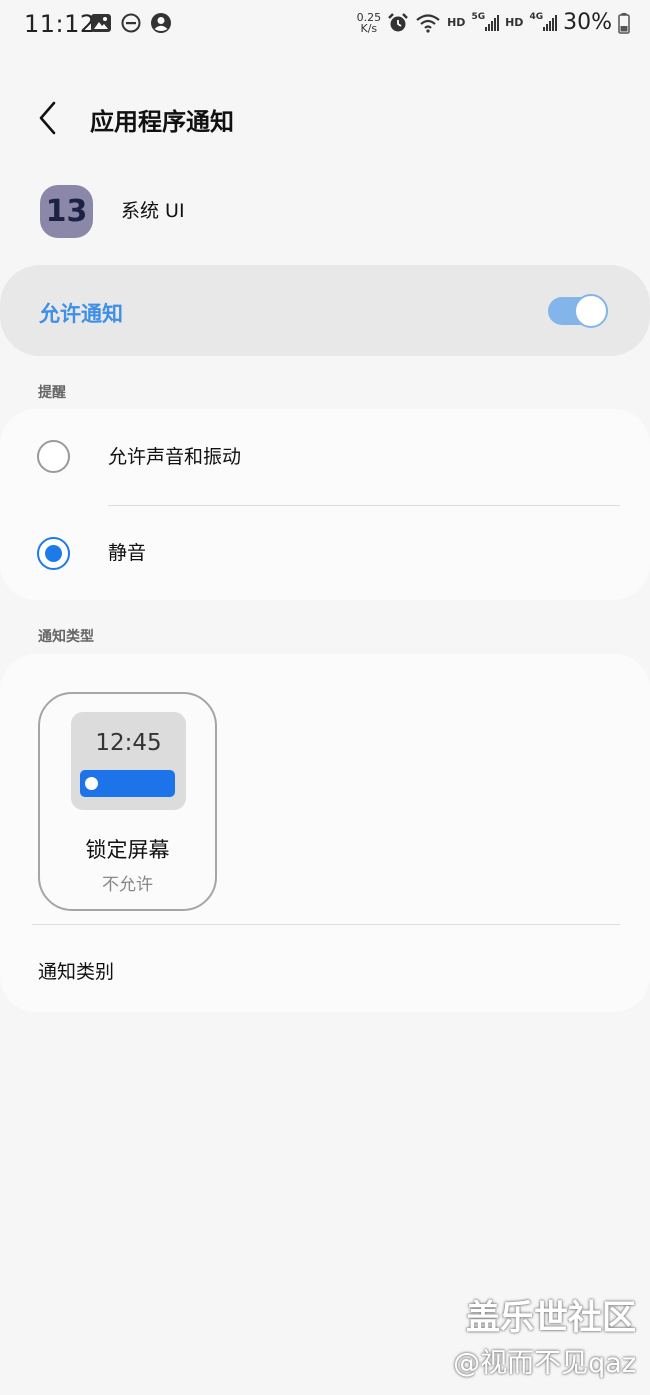 The image size is (650, 1395). I want to click on option-sound-vibrate-label: 允许声音和振动, so click(174, 455).